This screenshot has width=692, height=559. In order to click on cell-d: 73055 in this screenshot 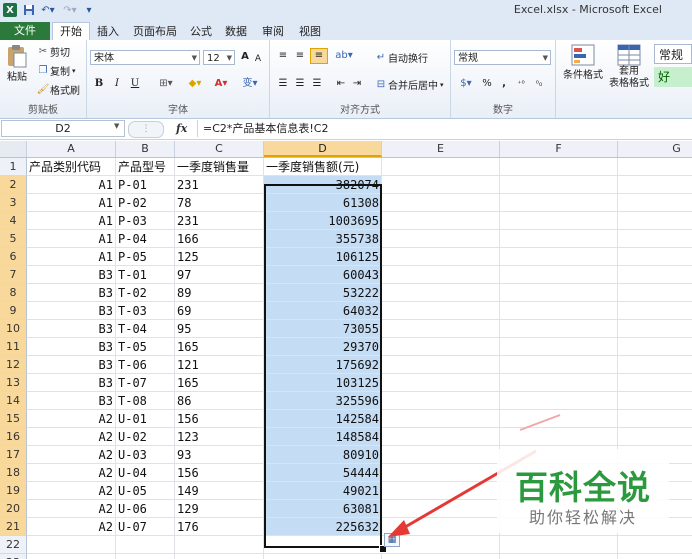, I will do `click(323, 329)`.